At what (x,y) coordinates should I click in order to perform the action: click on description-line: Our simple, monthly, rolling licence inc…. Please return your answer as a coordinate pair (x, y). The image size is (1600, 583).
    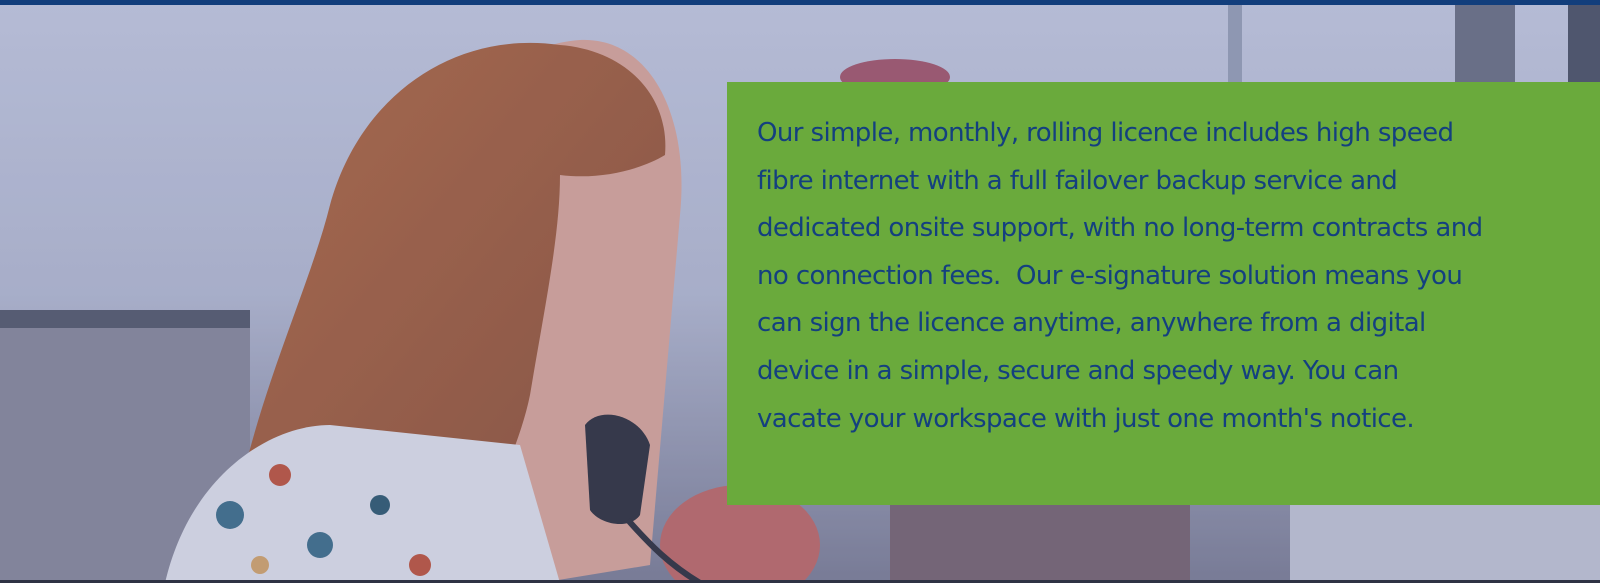
    Looking at the image, I should click on (1105, 133).